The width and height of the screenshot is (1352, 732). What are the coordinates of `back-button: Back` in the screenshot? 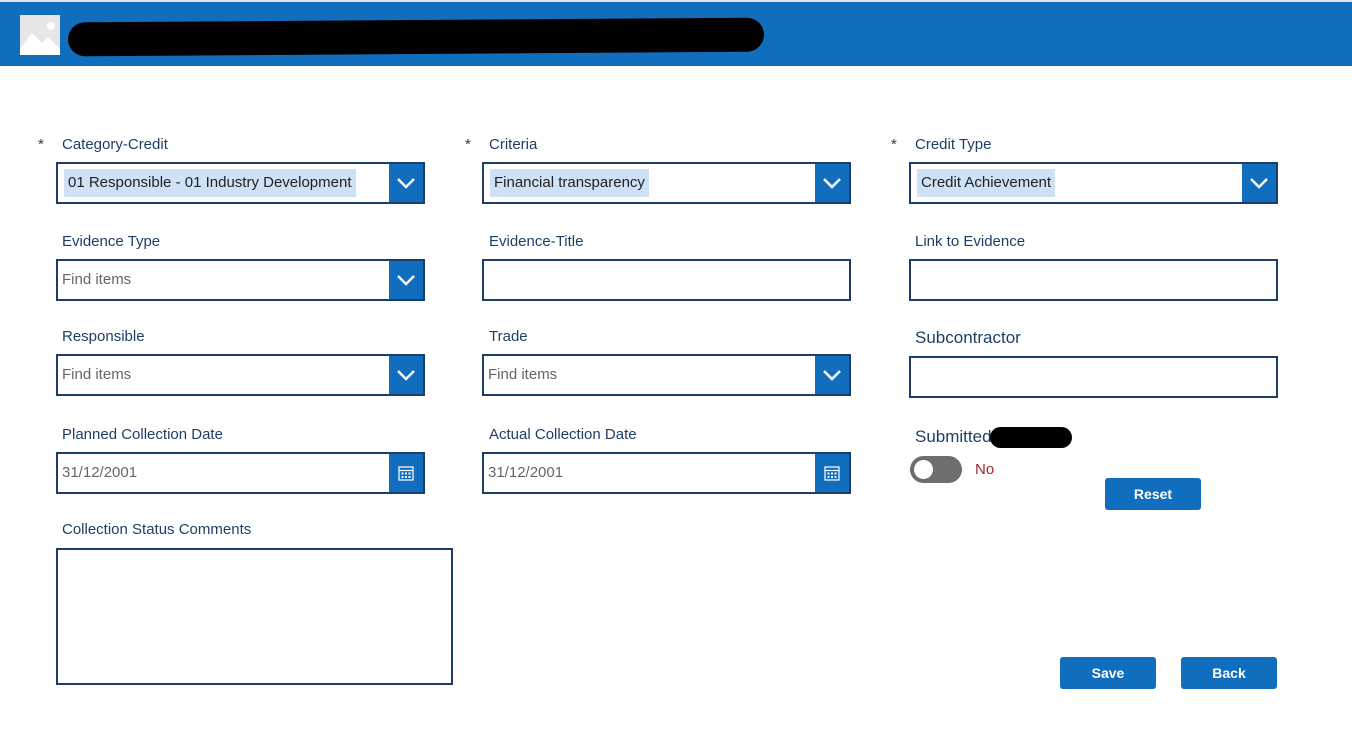 It's located at (1229, 673).